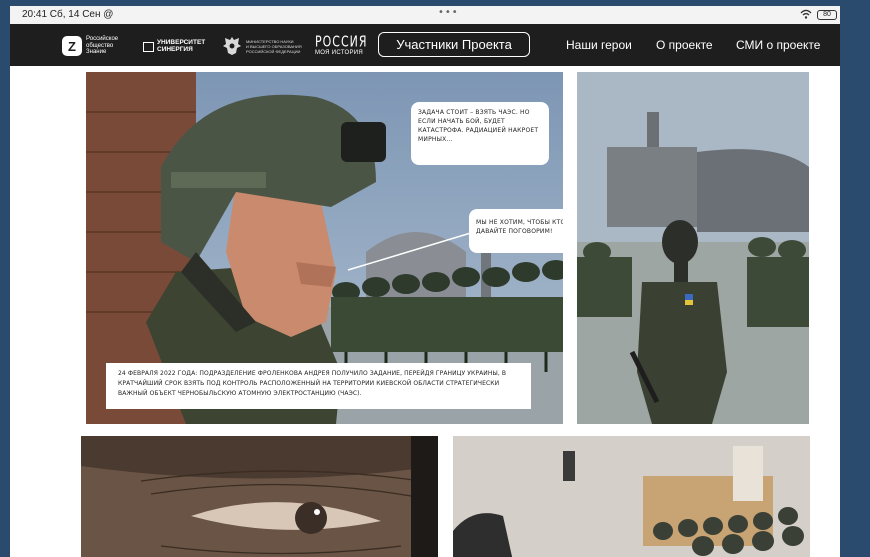  I want to click on nav-link-about: О проекте, so click(684, 45).